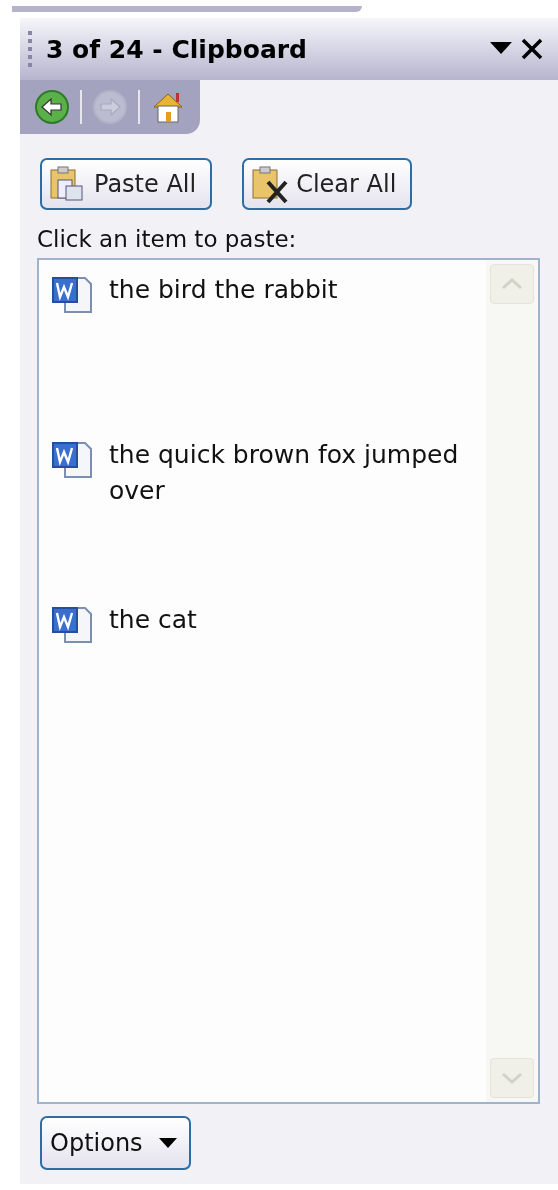 This screenshot has height=1190, width=558. I want to click on clipboard-item: the cat, so click(261, 684).